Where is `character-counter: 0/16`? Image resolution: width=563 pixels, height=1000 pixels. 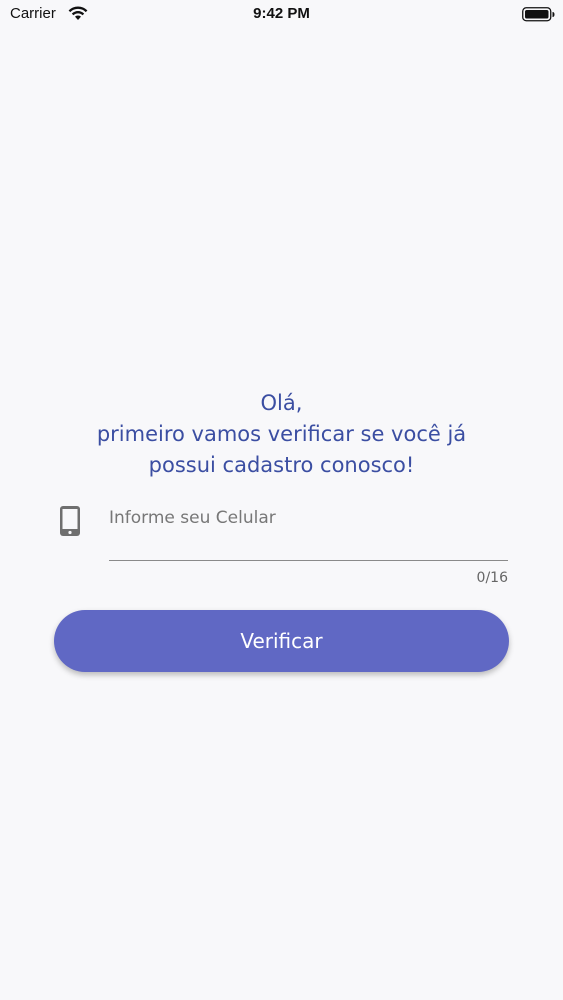 character-counter: 0/16 is located at coordinates (492, 578).